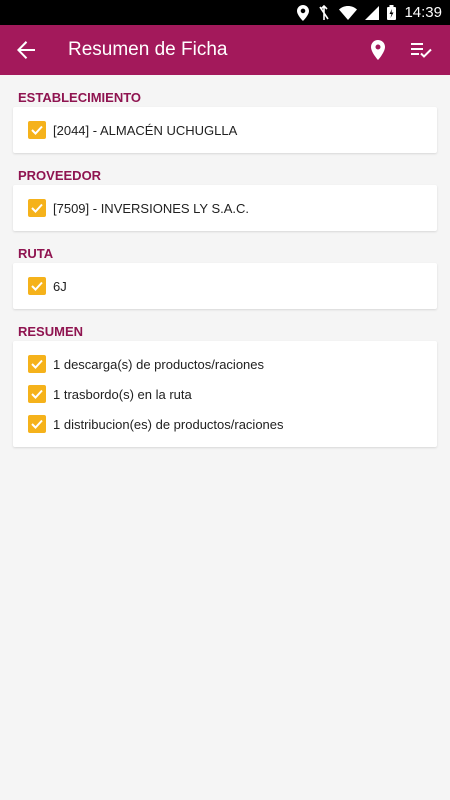 The height and width of the screenshot is (800, 450). Describe the element at coordinates (168, 424) in the screenshot. I see `item-label: 1 distribucion(es) de productos/raciones` at that location.